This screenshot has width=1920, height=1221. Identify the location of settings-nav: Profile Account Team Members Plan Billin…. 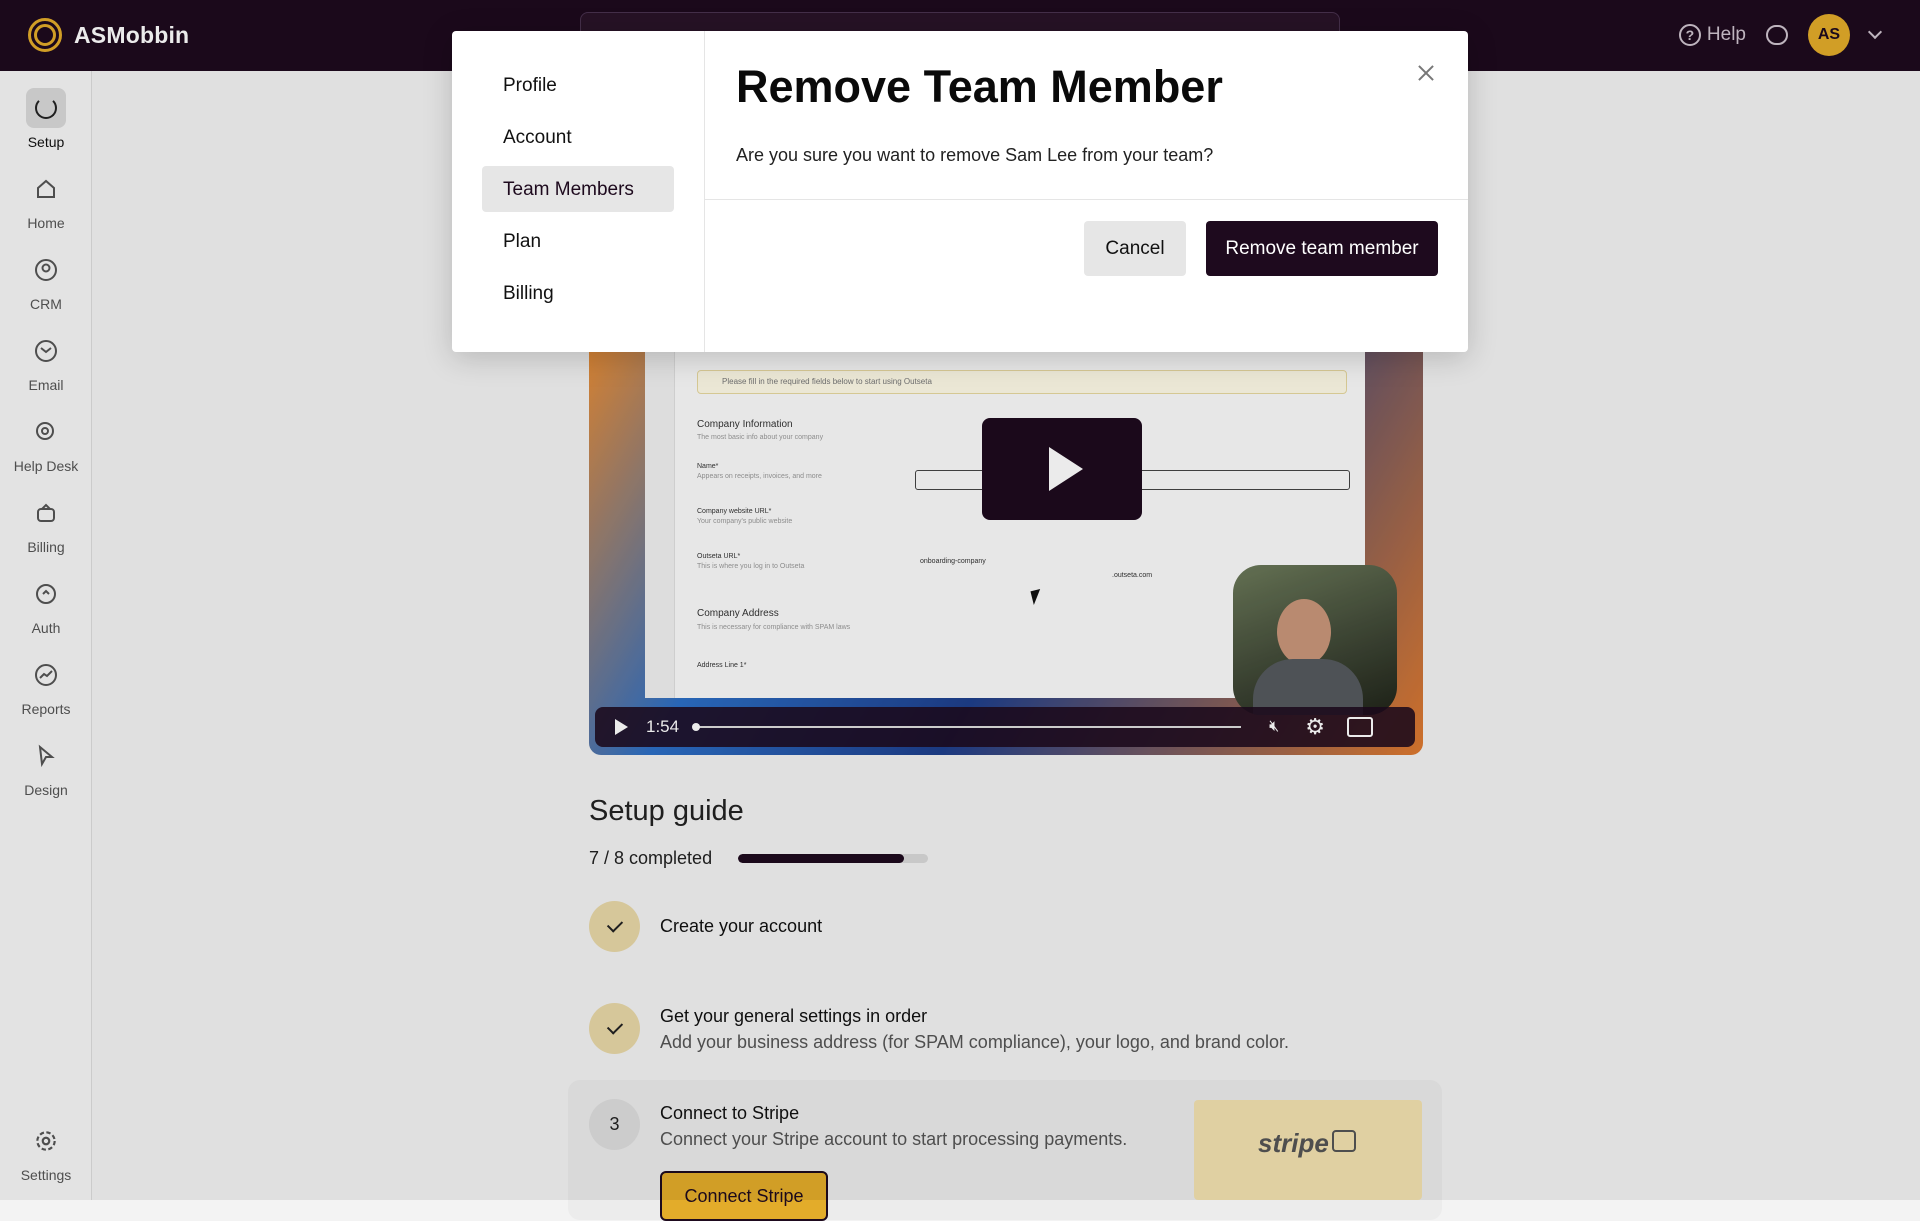
(578, 191).